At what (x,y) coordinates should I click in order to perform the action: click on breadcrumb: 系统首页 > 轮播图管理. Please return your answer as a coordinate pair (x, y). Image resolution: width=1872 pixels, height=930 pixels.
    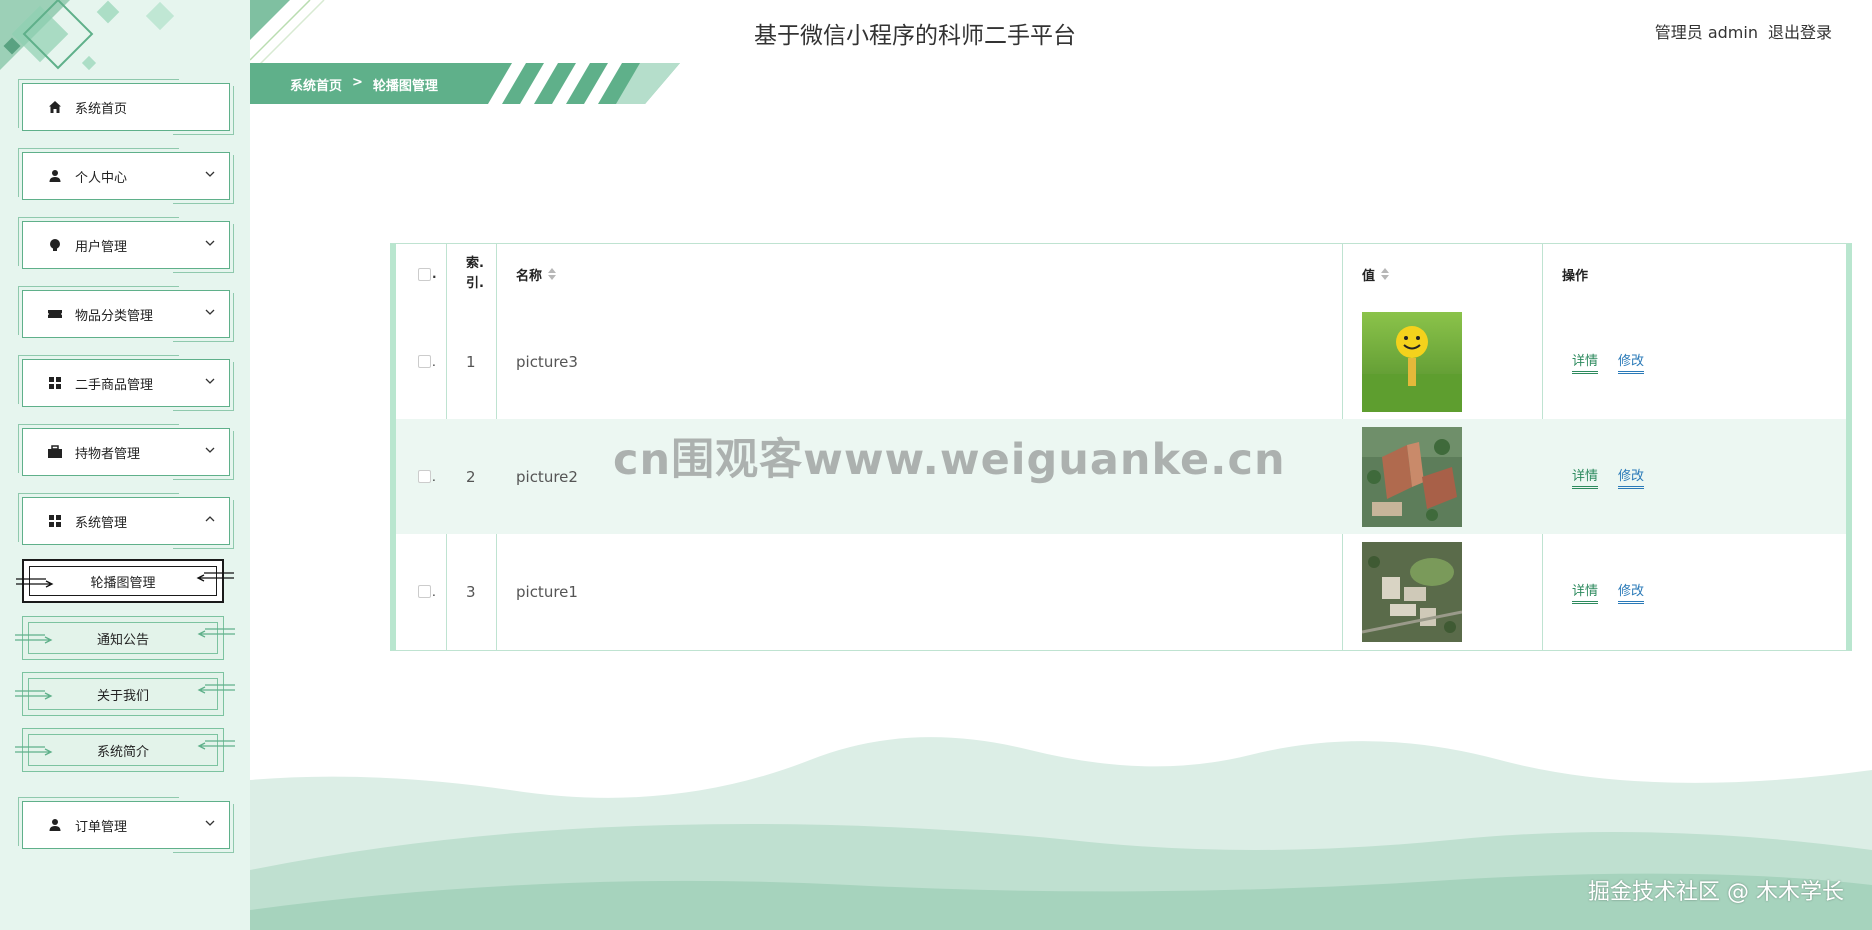
    Looking at the image, I should click on (465, 83).